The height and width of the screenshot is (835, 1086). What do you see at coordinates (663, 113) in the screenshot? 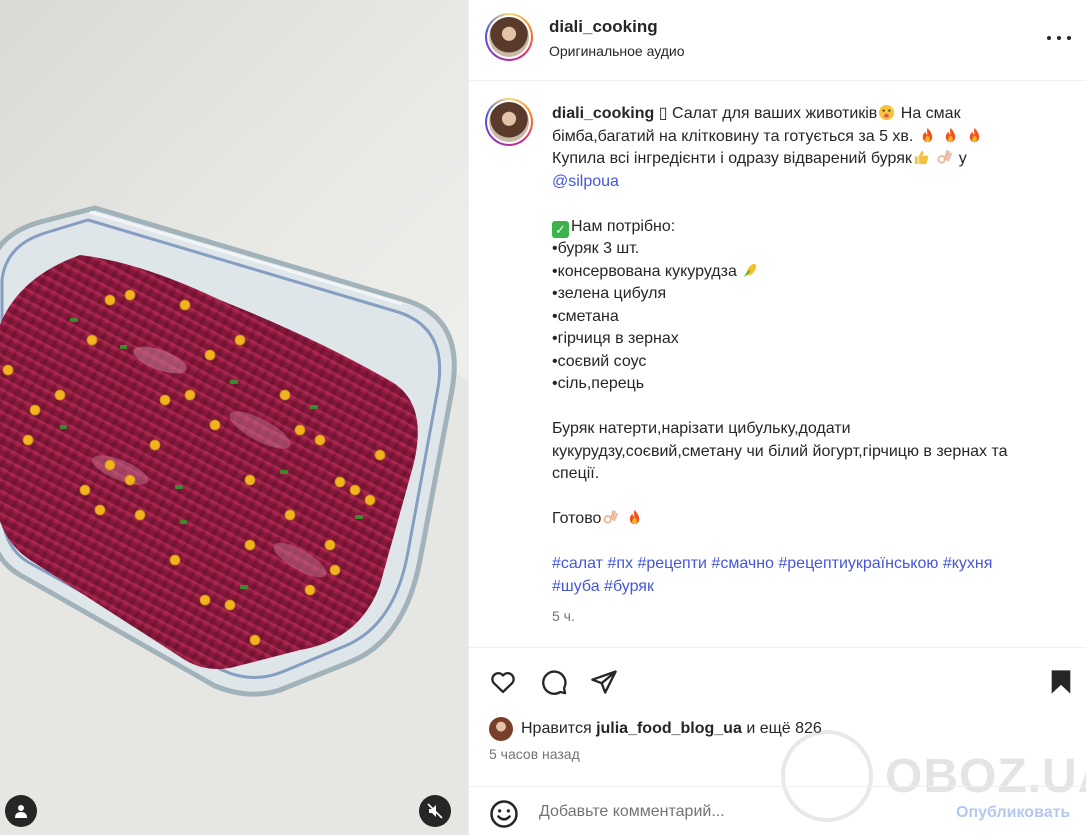
I see `square-glyph: ▯` at bounding box center [663, 113].